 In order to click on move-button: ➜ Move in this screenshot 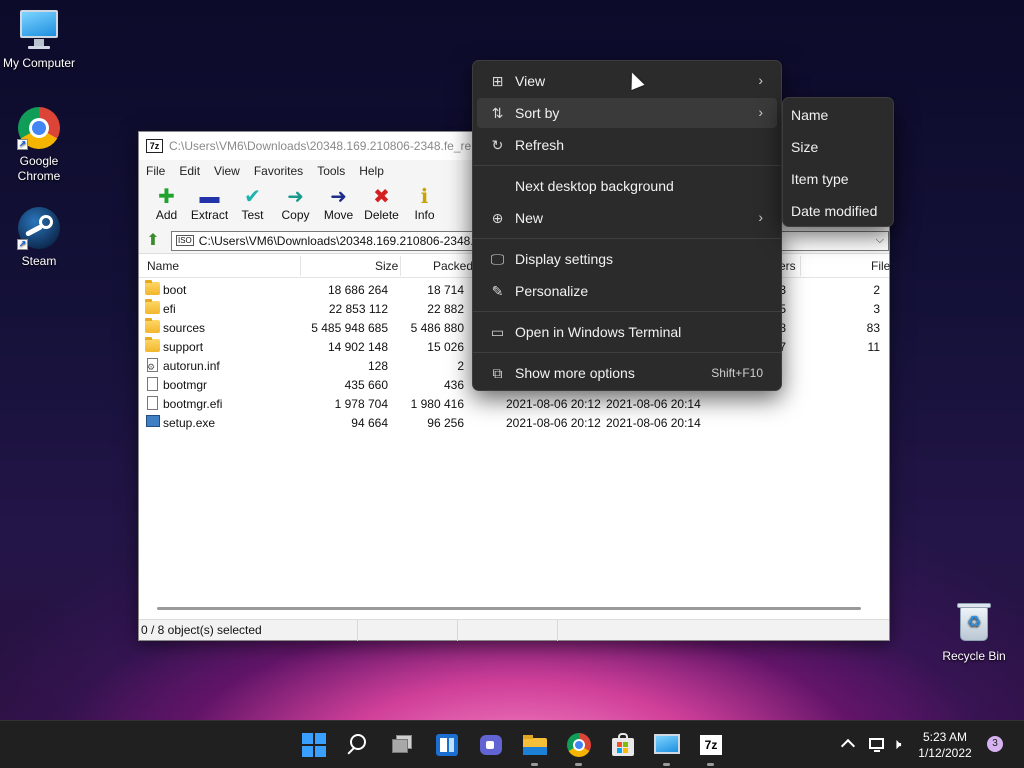, I will do `click(338, 202)`.